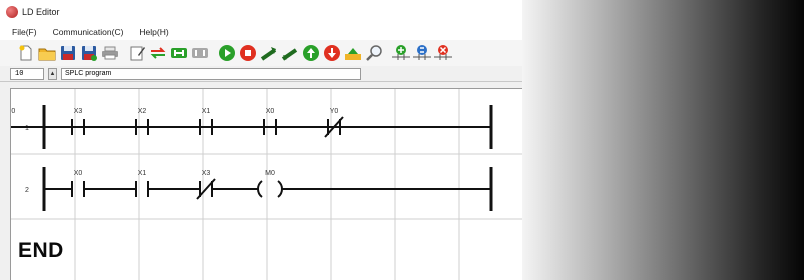 The image size is (804, 280). I want to click on stop-button, so click(248, 53).